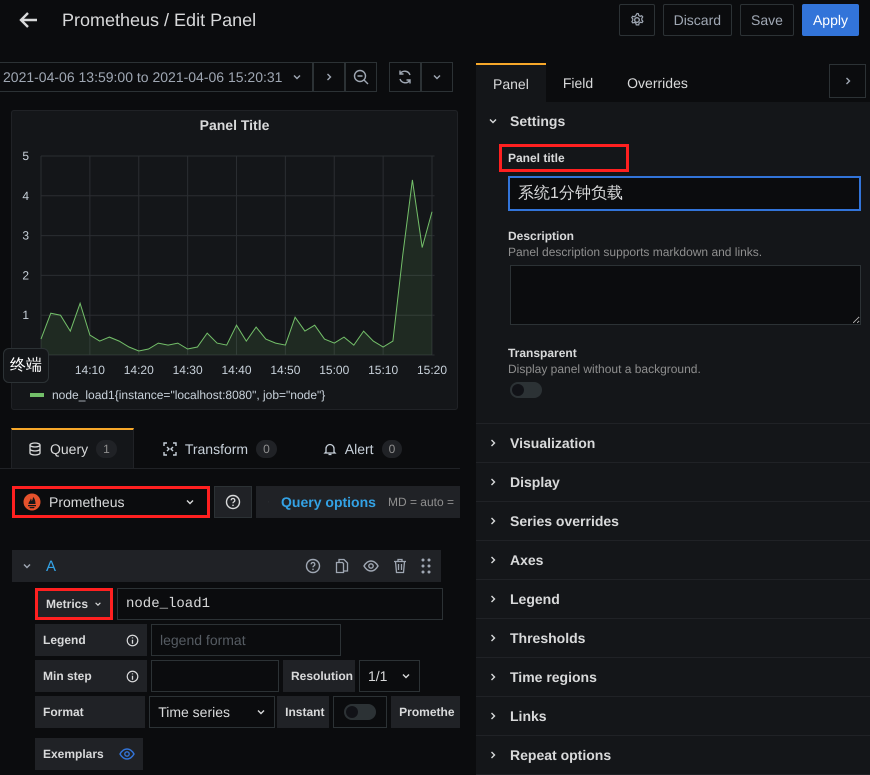 This screenshot has width=870, height=775. I want to click on datasource-picker: Prometheus, so click(111, 502).